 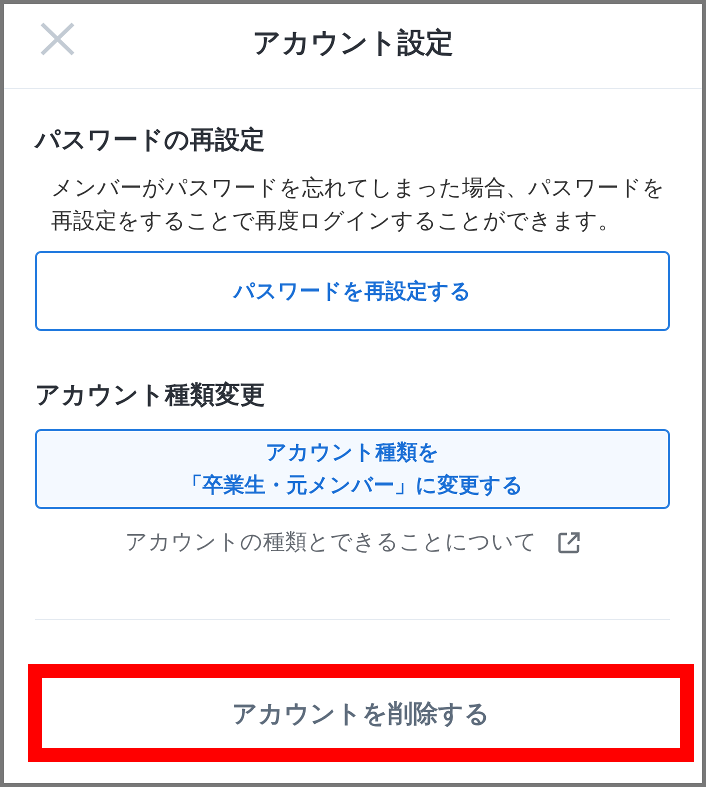 I want to click on action-button: アカウント種類を 「卒業生・元メンバー」に変更する, so click(x=352, y=469).